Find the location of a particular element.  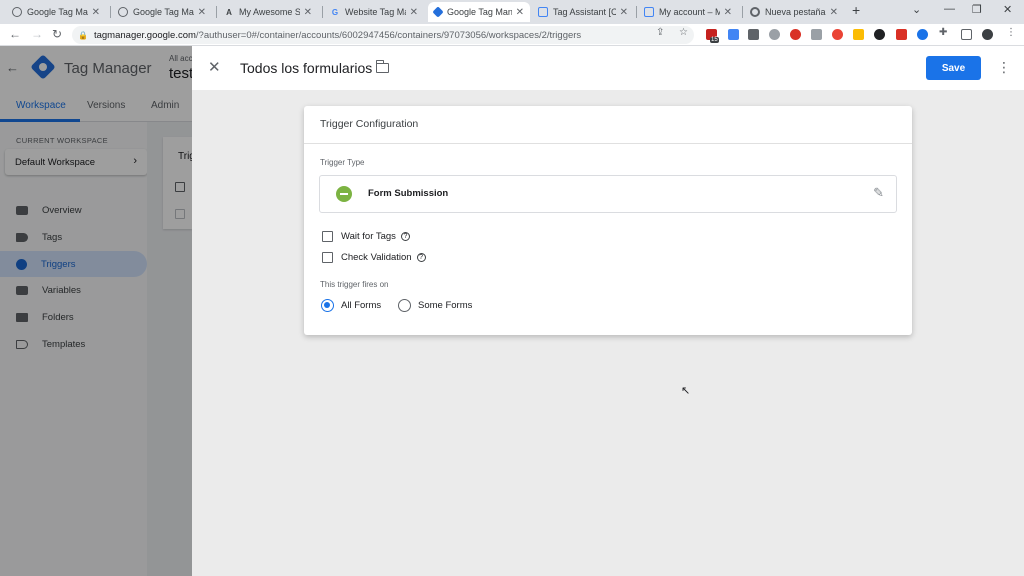

chrome-icon is located at coordinates (755, 12).